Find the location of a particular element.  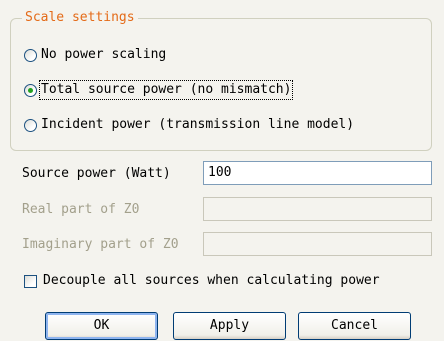

radio-label: No power scaling is located at coordinates (104, 54).